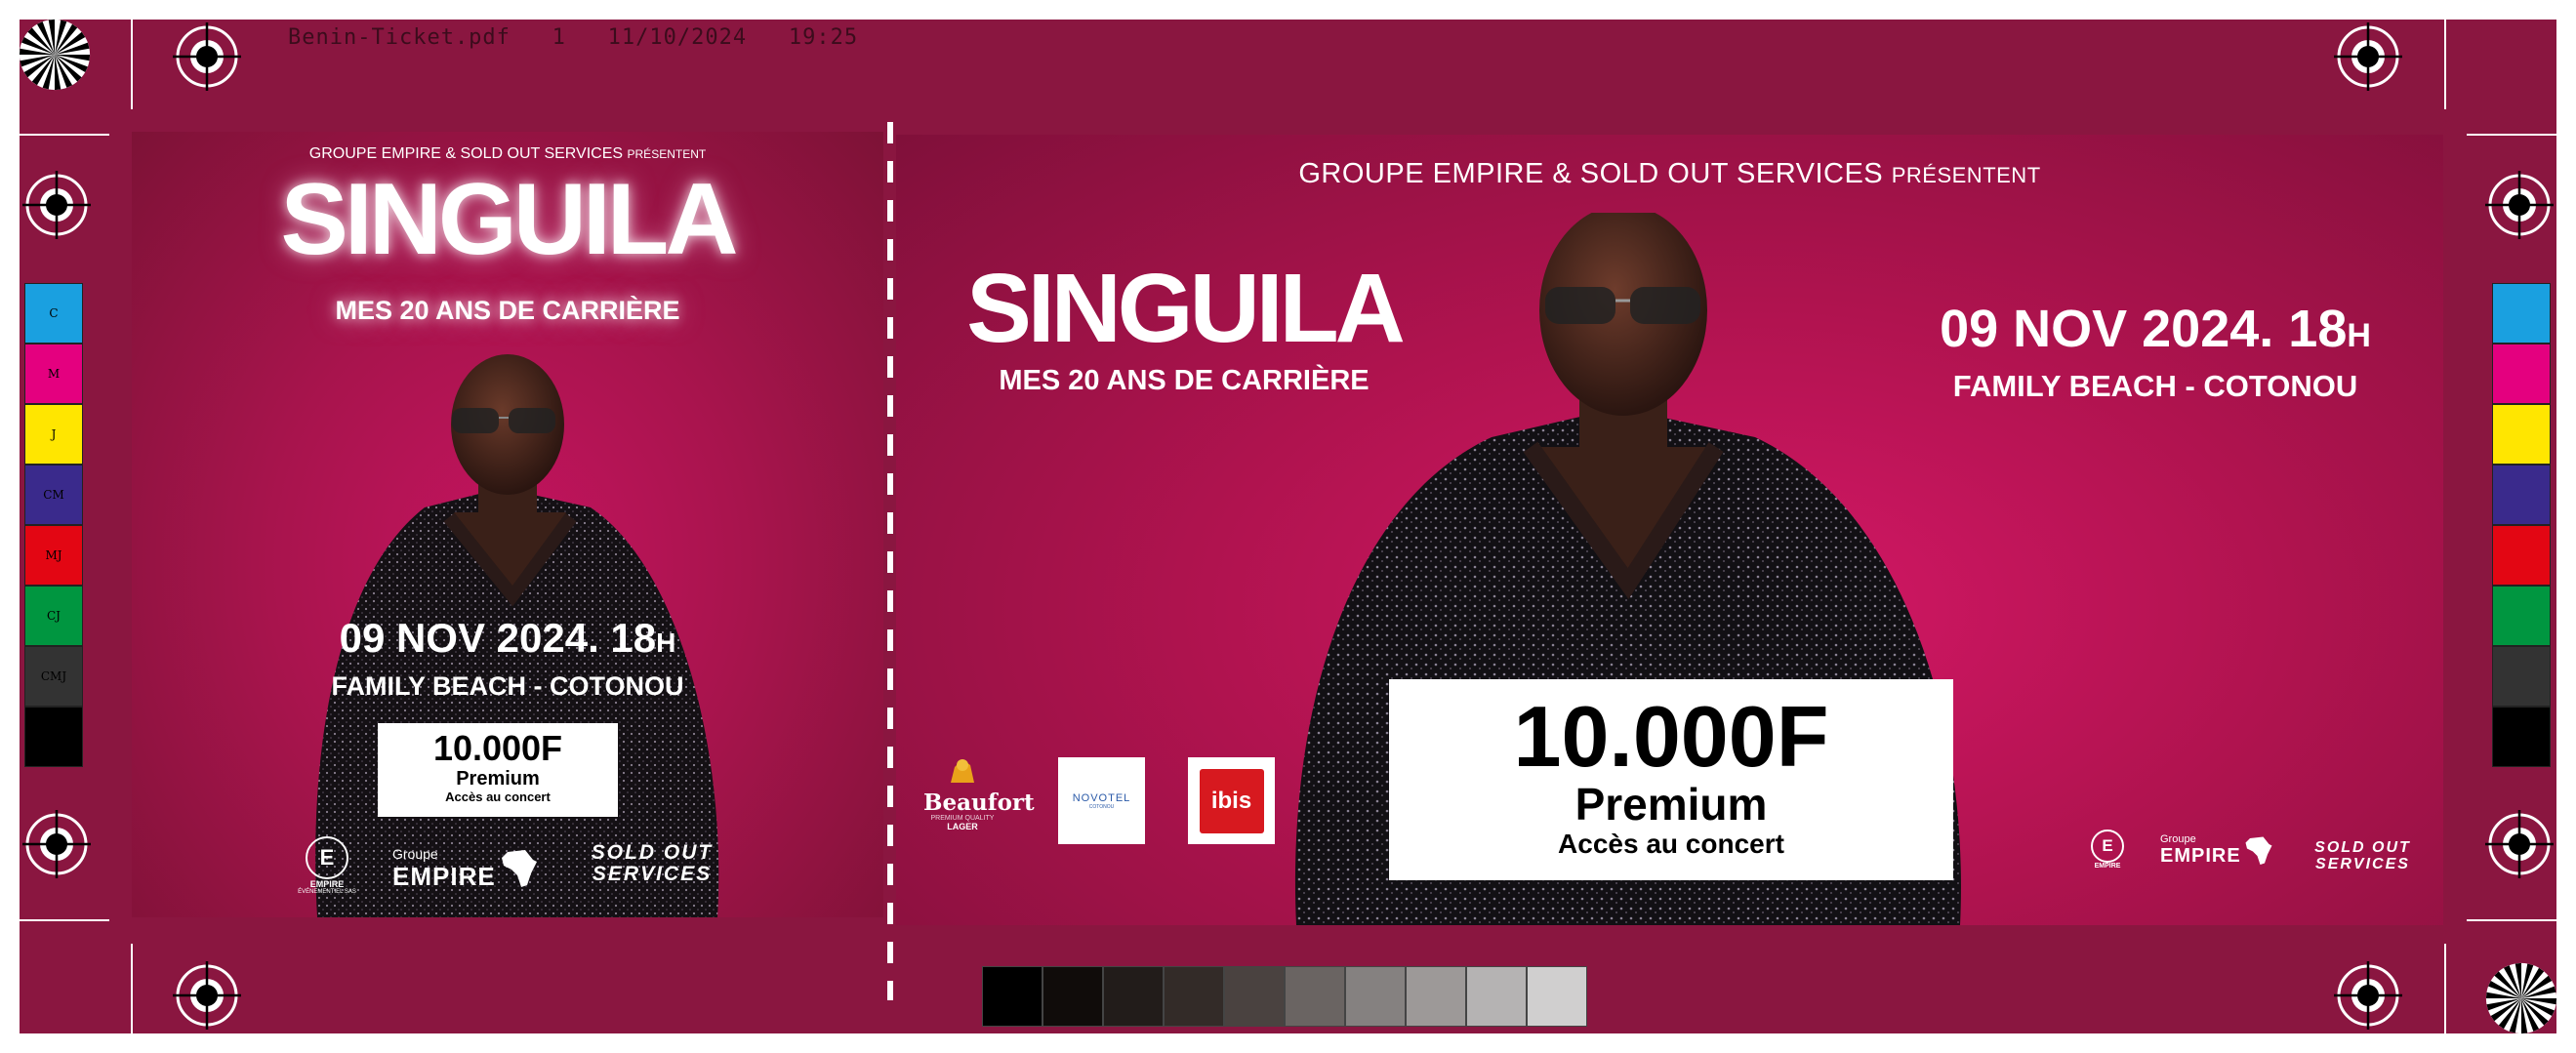 Image resolution: width=2576 pixels, height=1053 pixels. What do you see at coordinates (497, 748) in the screenshot?
I see `stub-price: 10.000F` at bounding box center [497, 748].